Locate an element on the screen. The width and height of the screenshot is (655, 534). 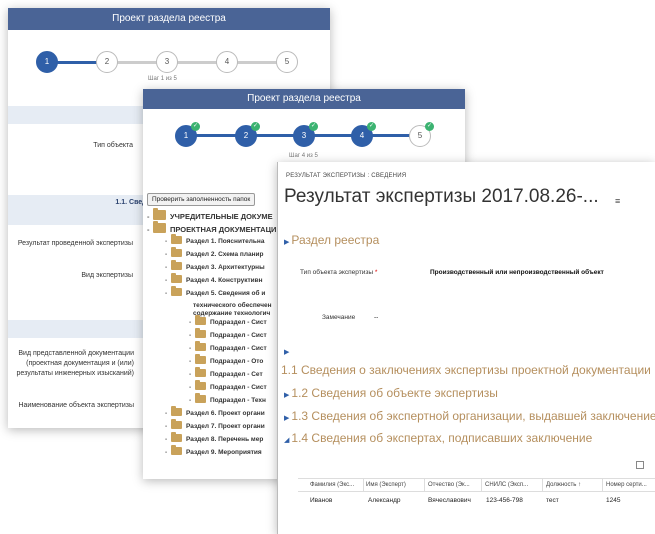
breadcrumb: РЕЗУЛЬТАТ ЭКСПЕРТИЗЫ : СВЕДЕНИЯ is located at coordinates (346, 176).